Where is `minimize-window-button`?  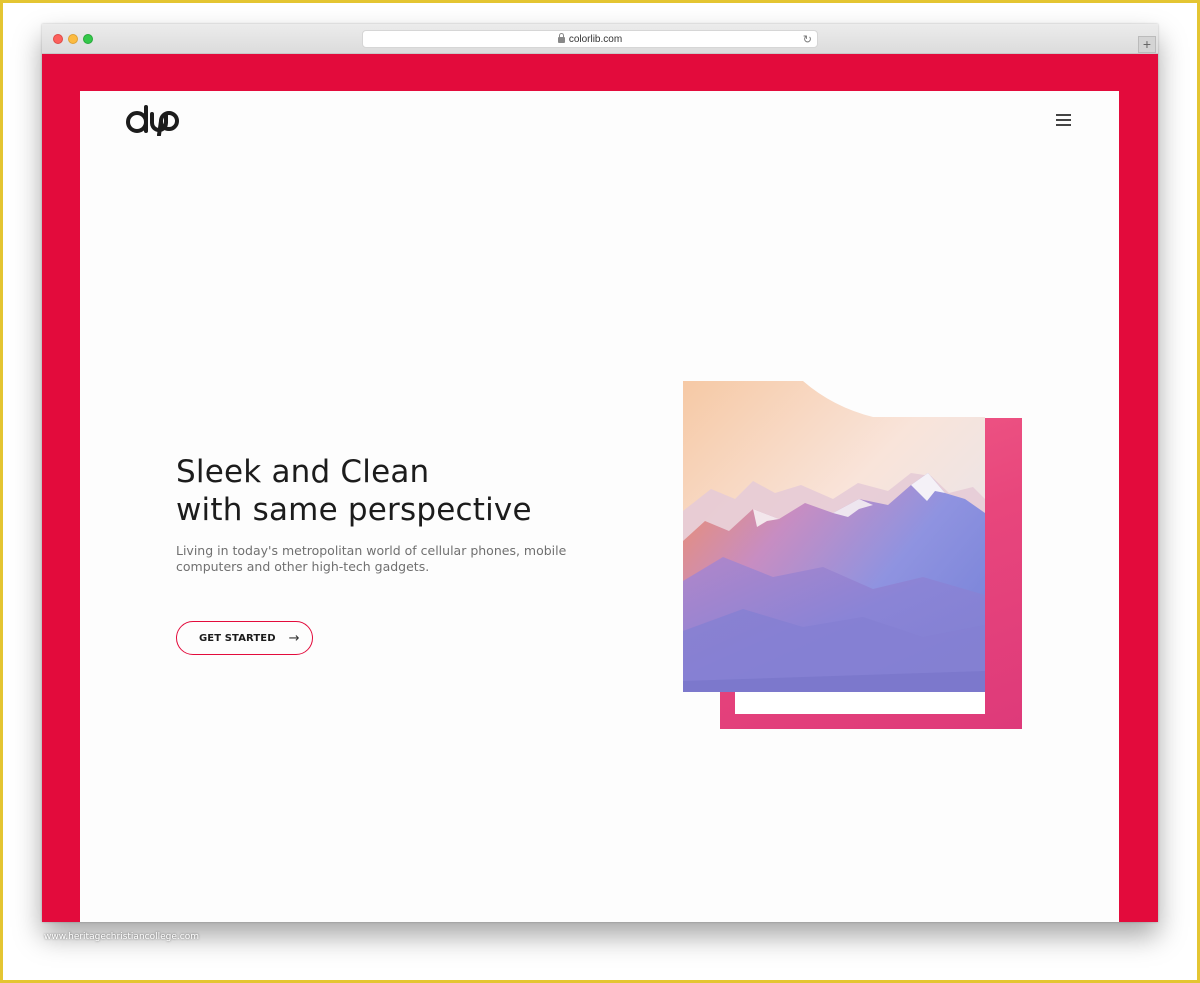 minimize-window-button is located at coordinates (73, 39).